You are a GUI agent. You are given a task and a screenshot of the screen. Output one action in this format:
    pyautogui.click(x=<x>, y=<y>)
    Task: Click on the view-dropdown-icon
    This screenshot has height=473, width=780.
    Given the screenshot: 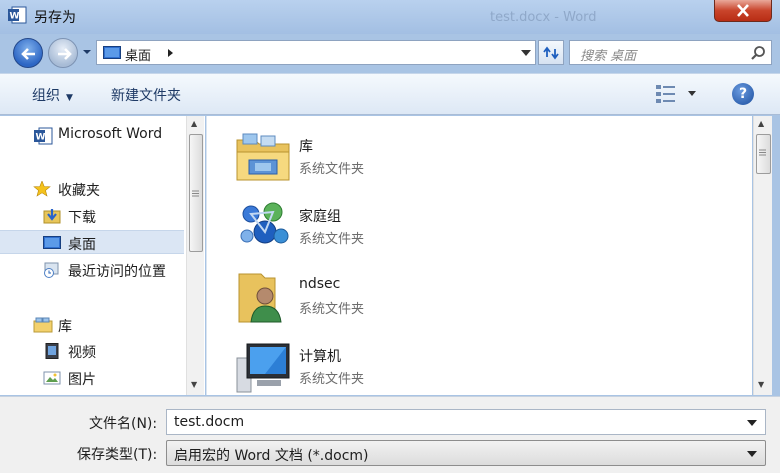 What is the action you would take?
    pyautogui.click(x=692, y=94)
    